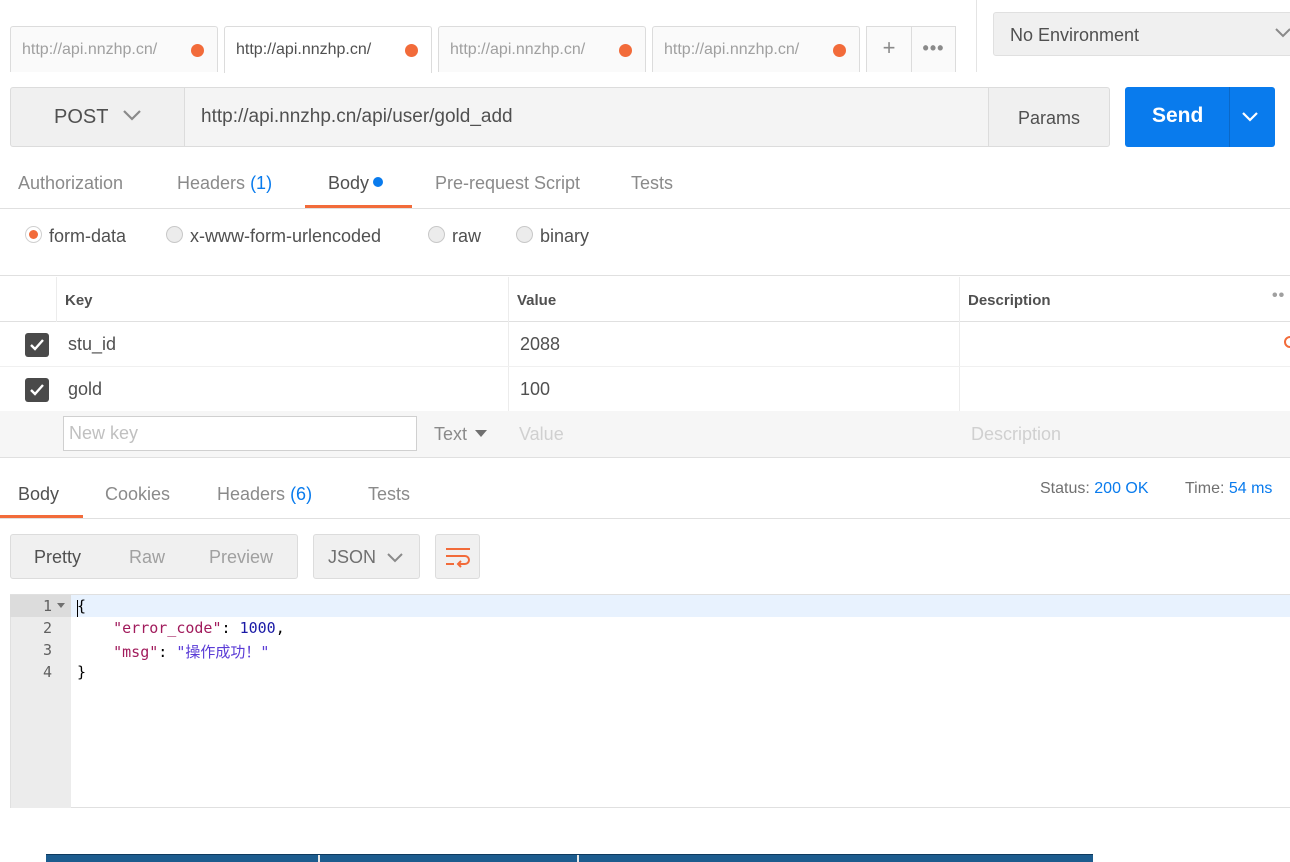  I want to click on tab-label: Pre-request Script, so click(508, 183).